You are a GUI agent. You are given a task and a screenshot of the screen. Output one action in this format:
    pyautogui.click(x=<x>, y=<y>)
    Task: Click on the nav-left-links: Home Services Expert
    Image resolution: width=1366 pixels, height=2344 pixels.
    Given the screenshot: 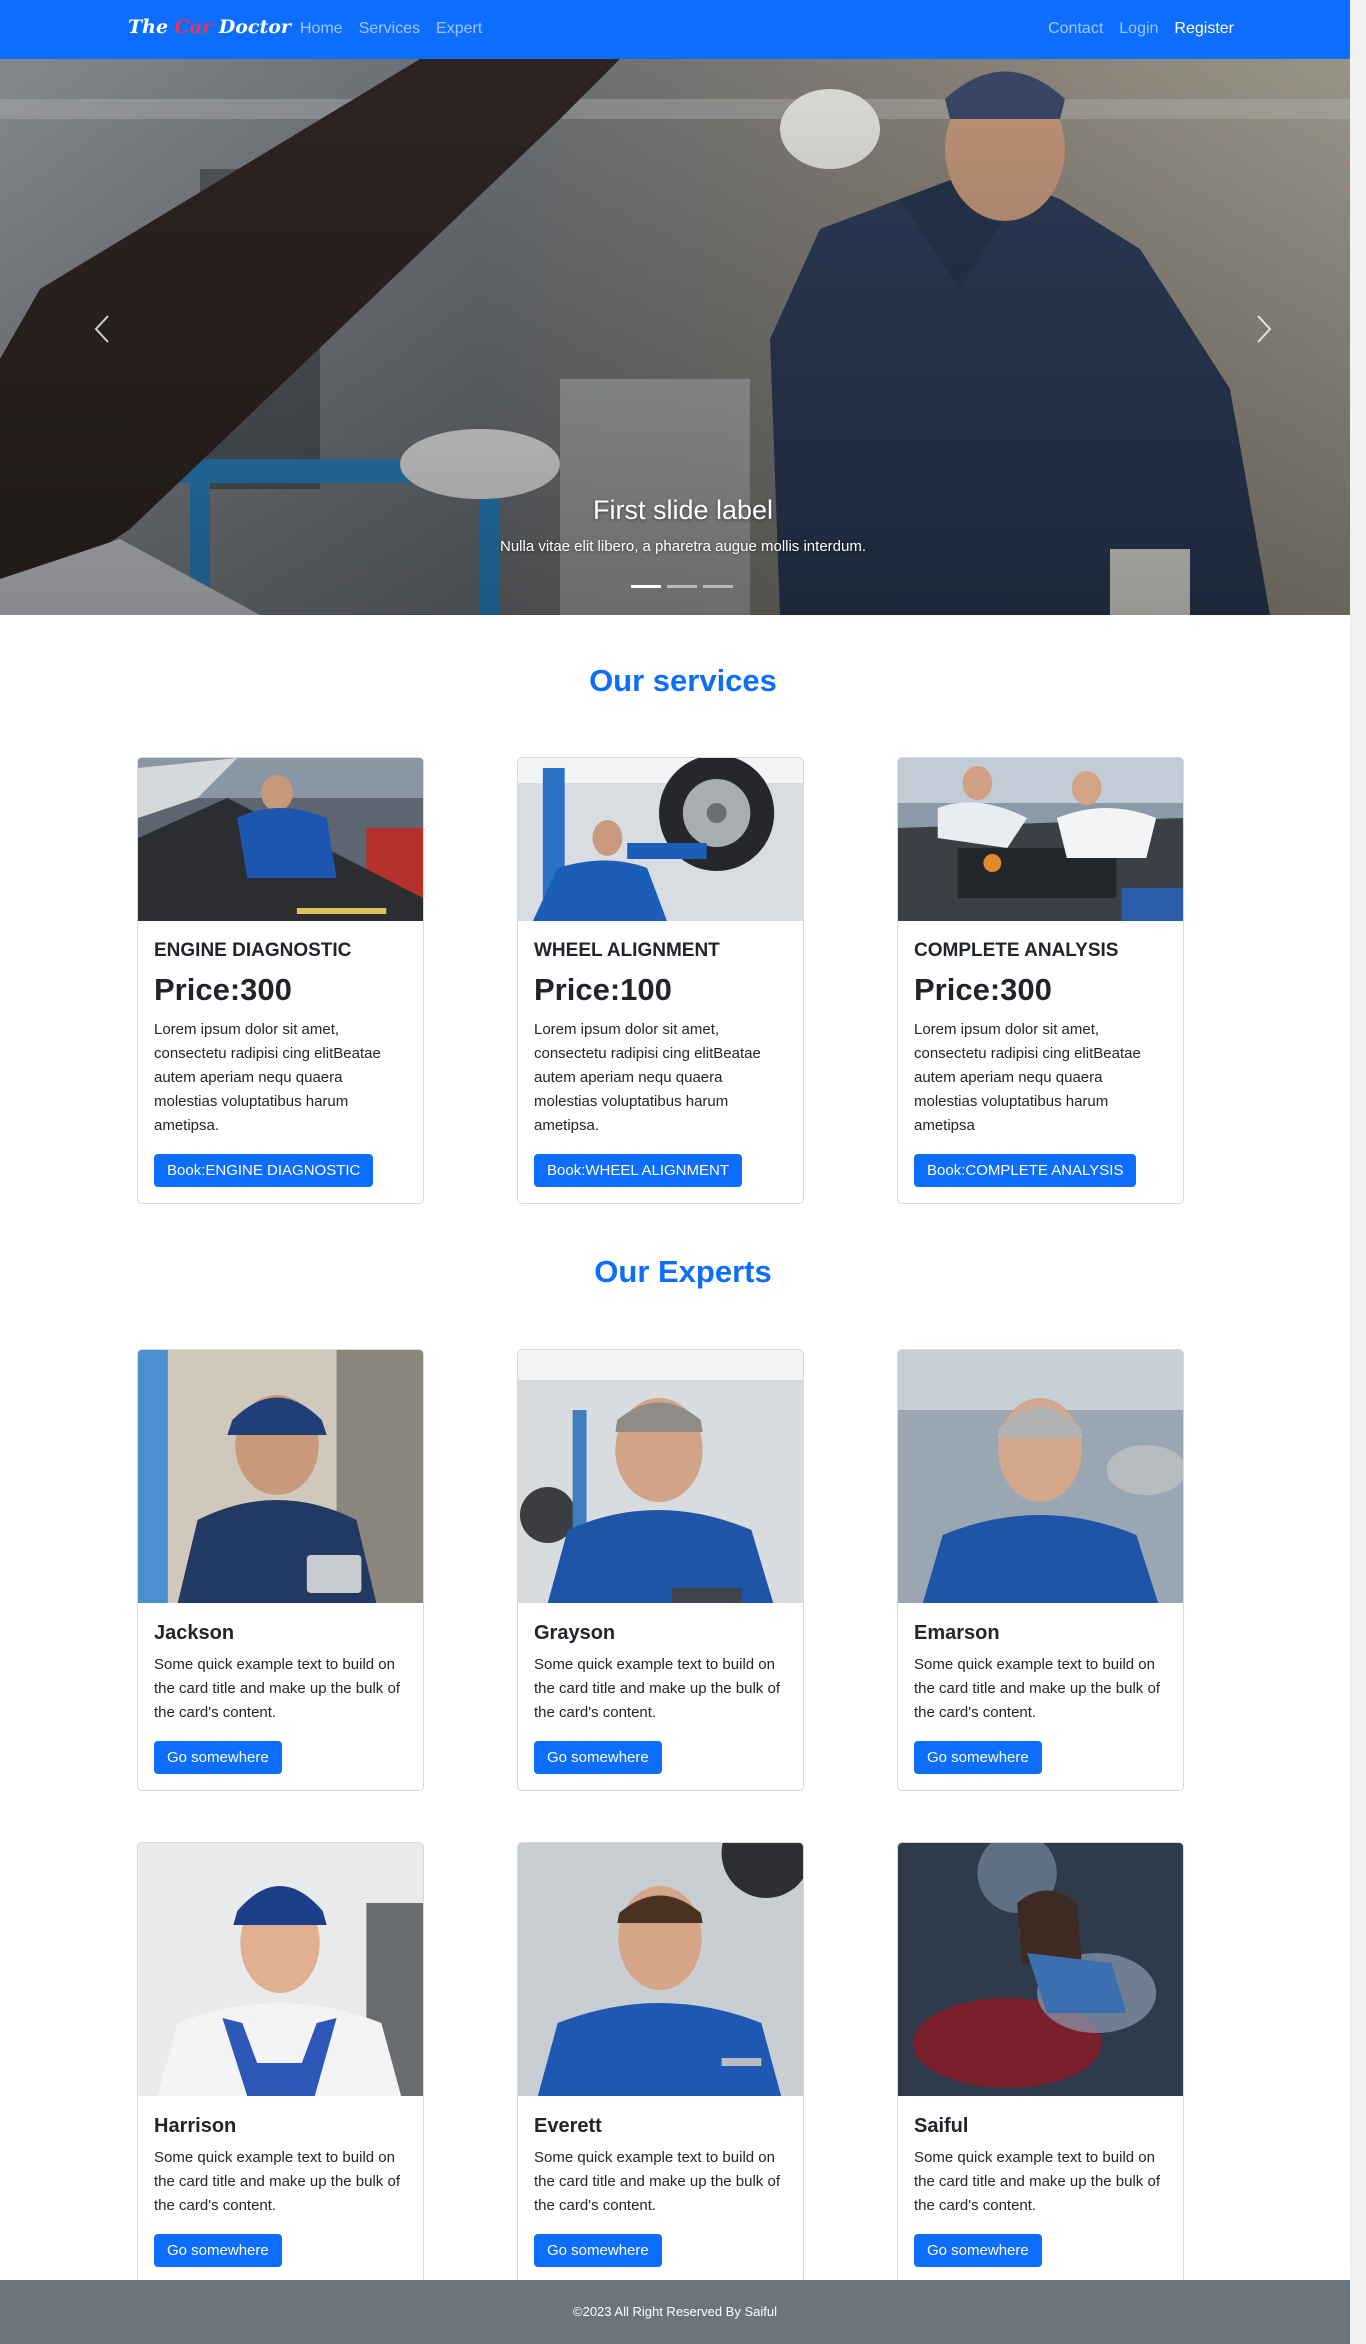 What is the action you would take?
    pyautogui.click(x=391, y=29)
    